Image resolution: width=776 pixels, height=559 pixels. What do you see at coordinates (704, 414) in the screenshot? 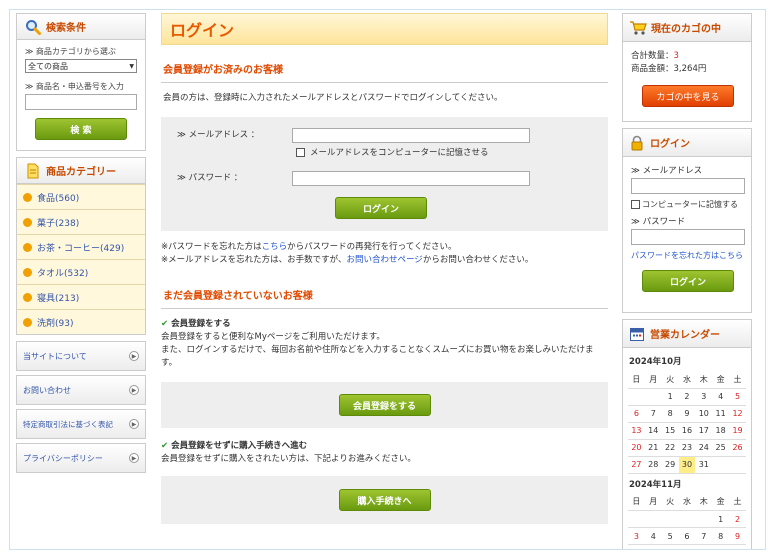
I see `calendar-day: 10` at bounding box center [704, 414].